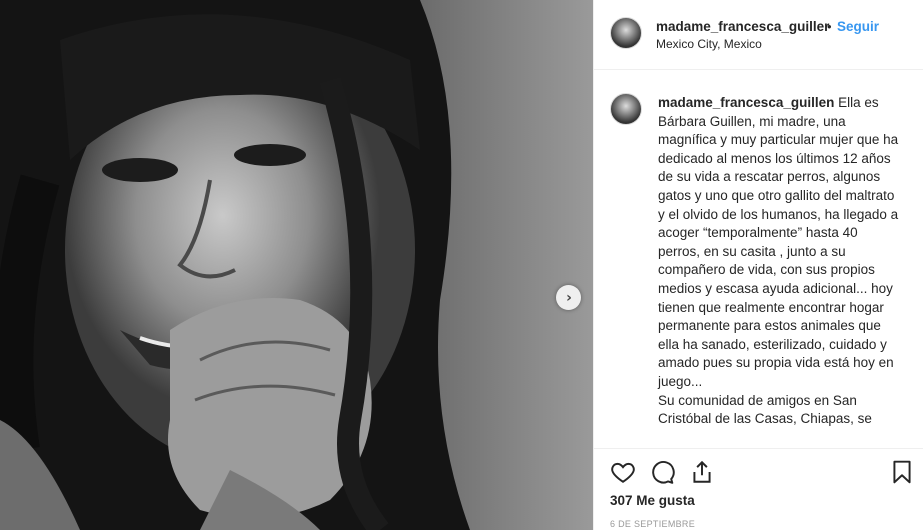 The image size is (923, 530). What do you see at coordinates (709, 44) in the screenshot?
I see `location-link: Mexico City, Mexico` at bounding box center [709, 44].